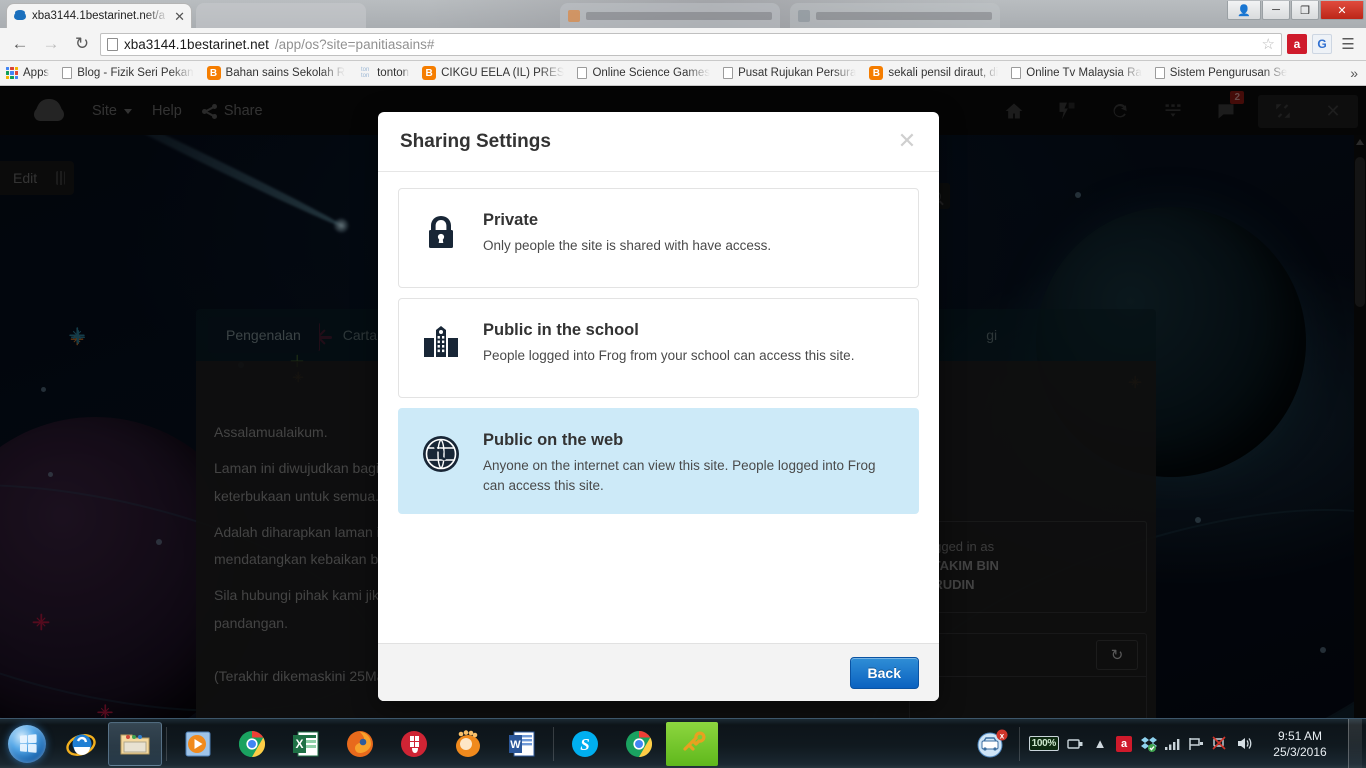 This screenshot has height=768, width=1366. What do you see at coordinates (275, 73) in the screenshot?
I see `bookmark-item: B Bahan sains Sekolah R` at bounding box center [275, 73].